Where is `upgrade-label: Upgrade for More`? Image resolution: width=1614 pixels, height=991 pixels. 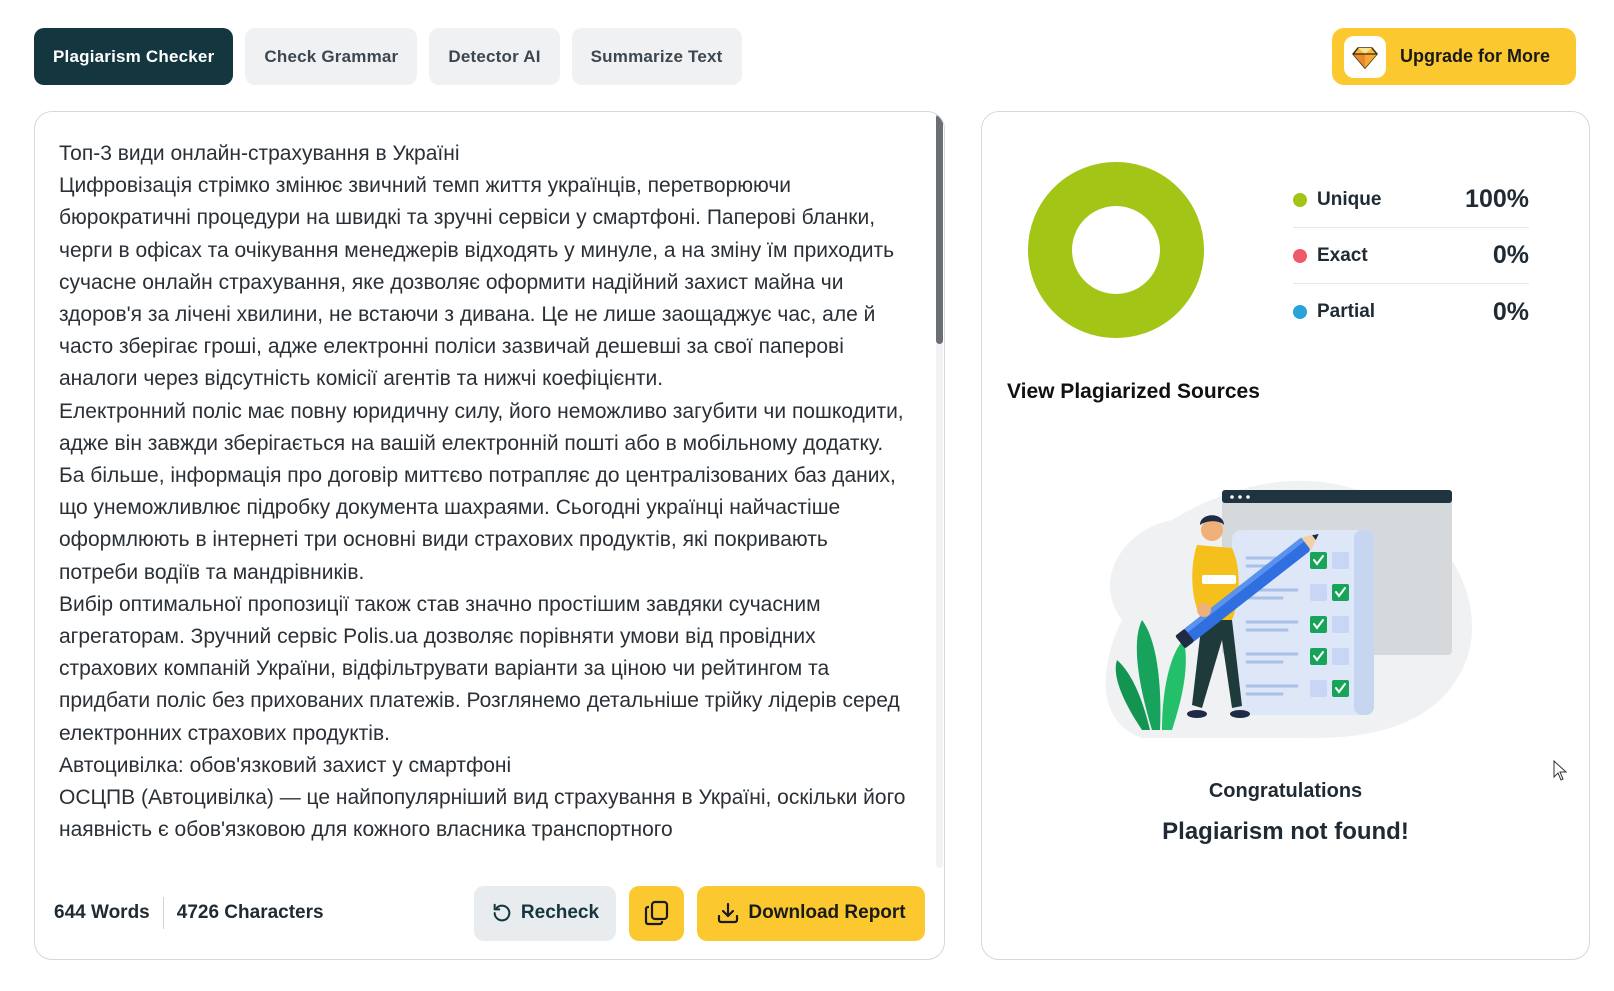
upgrade-label: Upgrade for More is located at coordinates (1475, 56).